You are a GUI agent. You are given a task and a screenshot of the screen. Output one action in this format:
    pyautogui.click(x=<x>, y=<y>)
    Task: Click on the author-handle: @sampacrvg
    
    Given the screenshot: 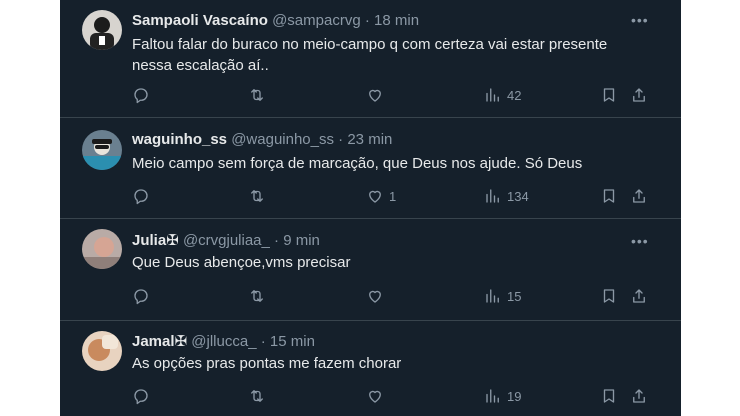 What is the action you would take?
    pyautogui.click(x=316, y=20)
    